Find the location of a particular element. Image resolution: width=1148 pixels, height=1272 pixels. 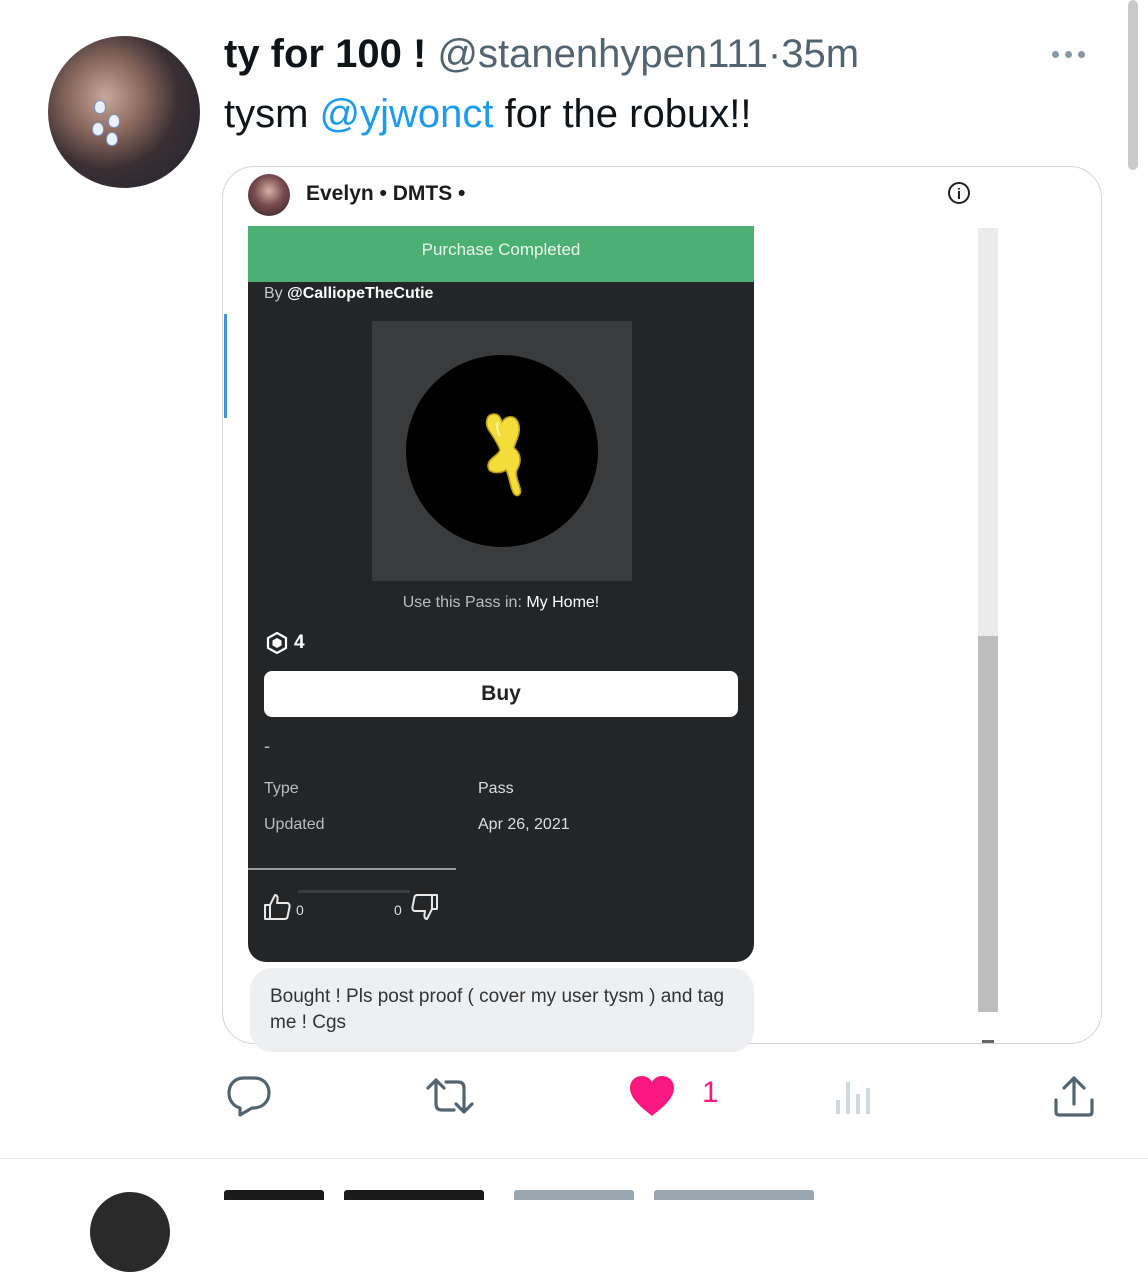

tweet-divider is located at coordinates (574, 1158).